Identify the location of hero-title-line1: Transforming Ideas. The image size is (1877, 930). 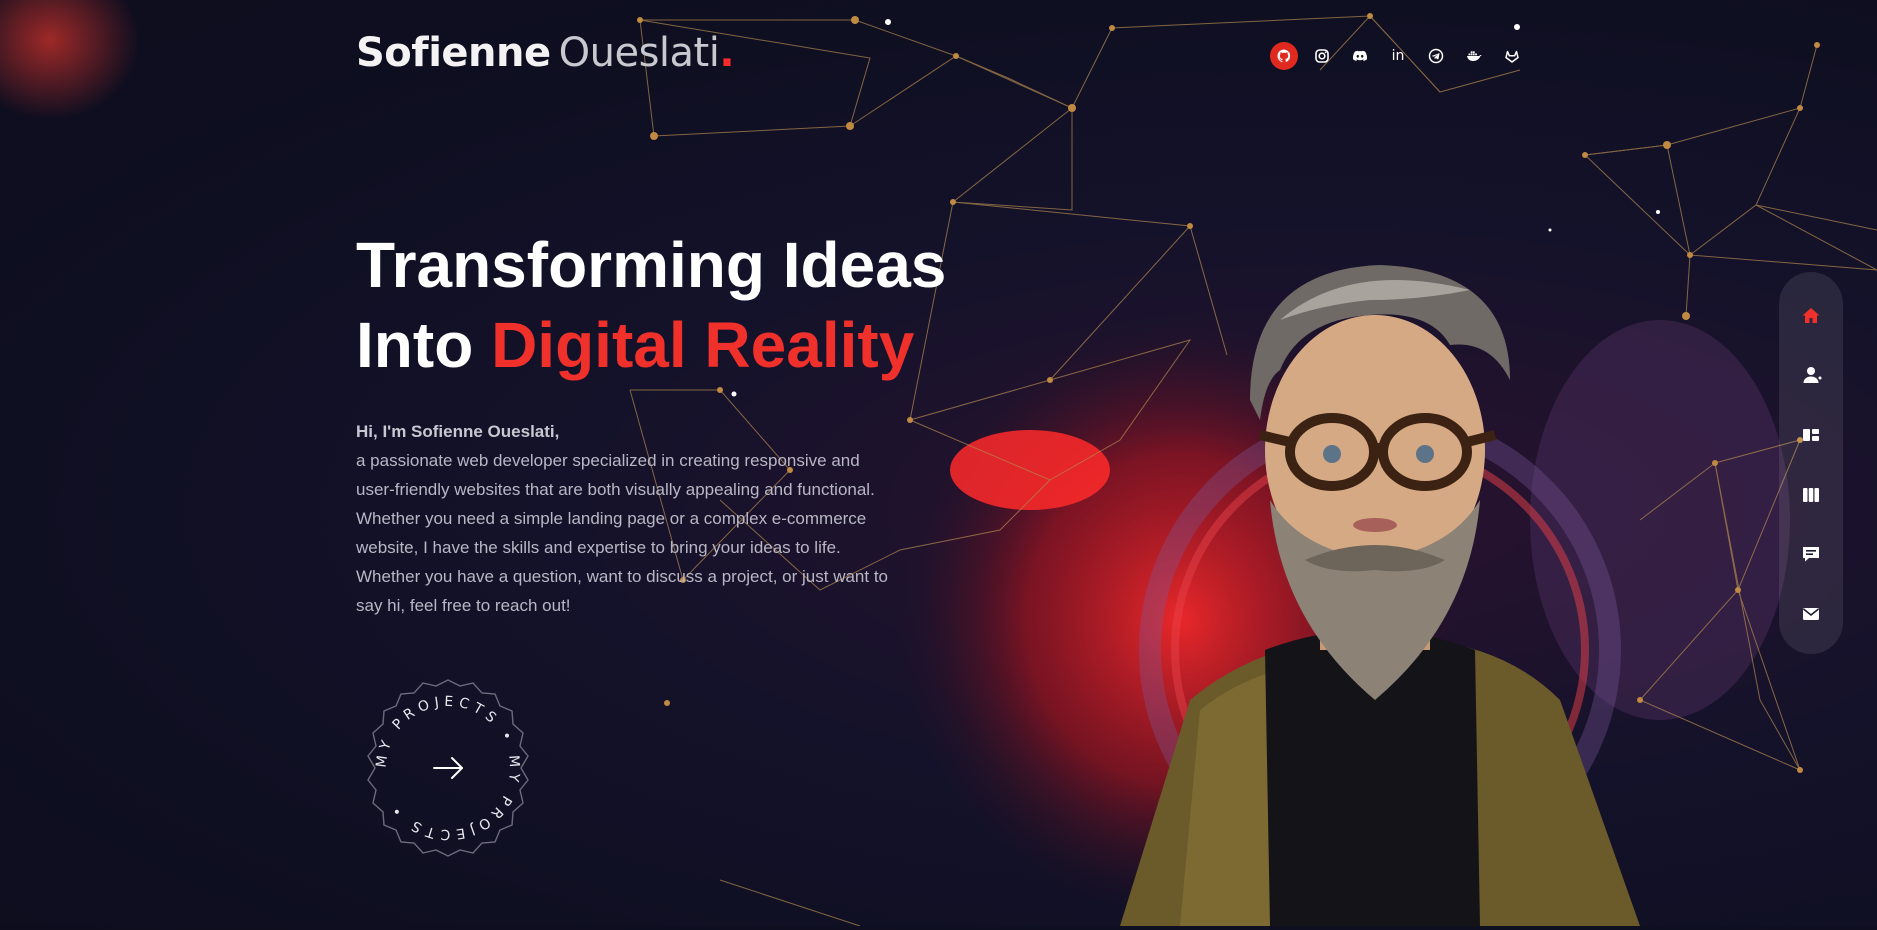
(651, 265).